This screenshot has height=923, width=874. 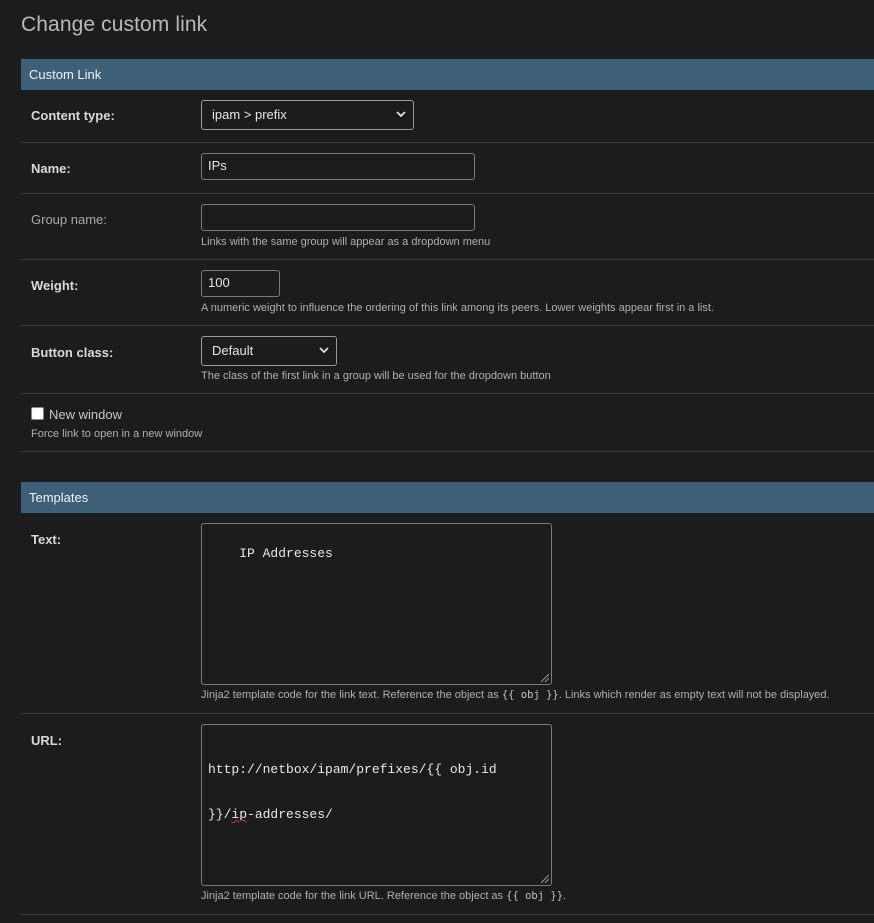 What do you see at coordinates (307, 115) in the screenshot?
I see `content-type-select: ipam > prefix` at bounding box center [307, 115].